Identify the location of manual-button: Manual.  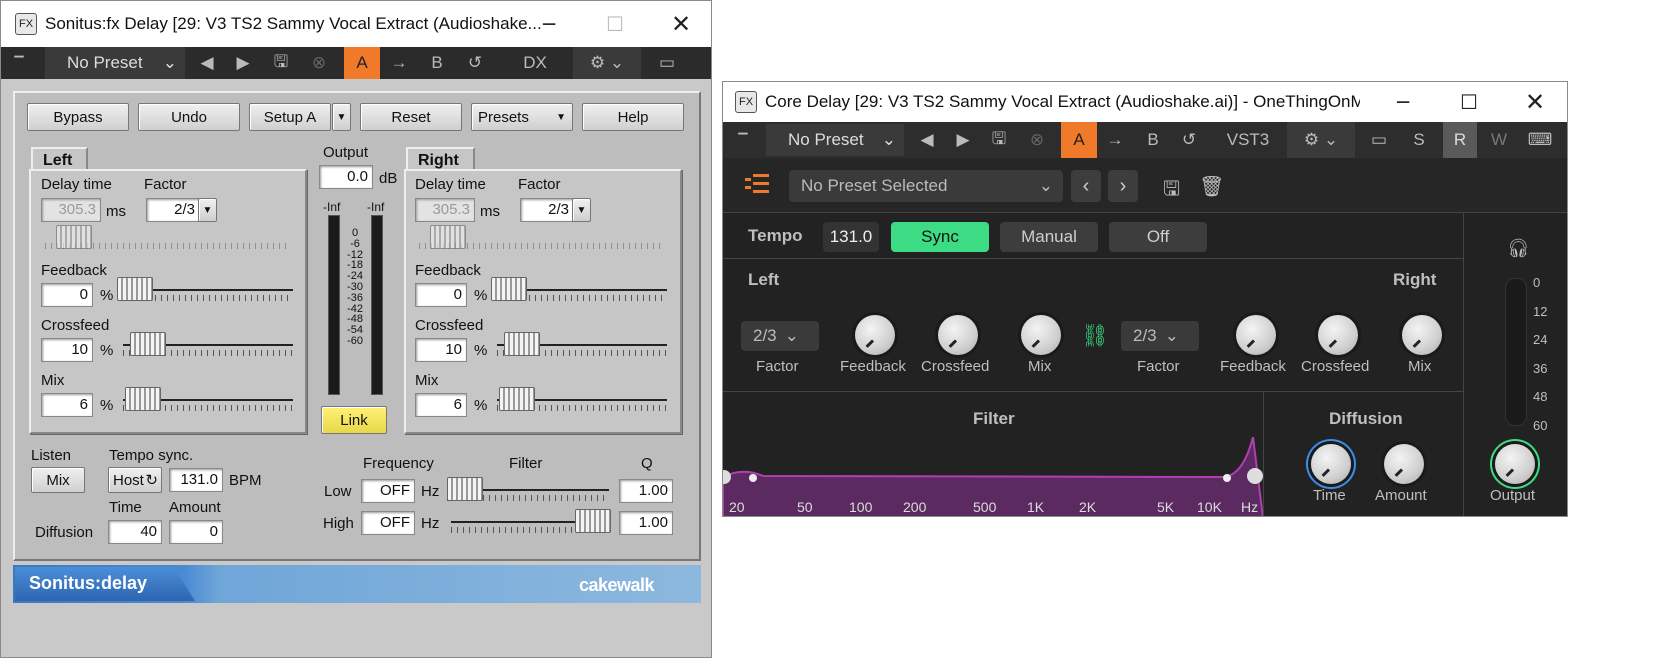
(1049, 237).